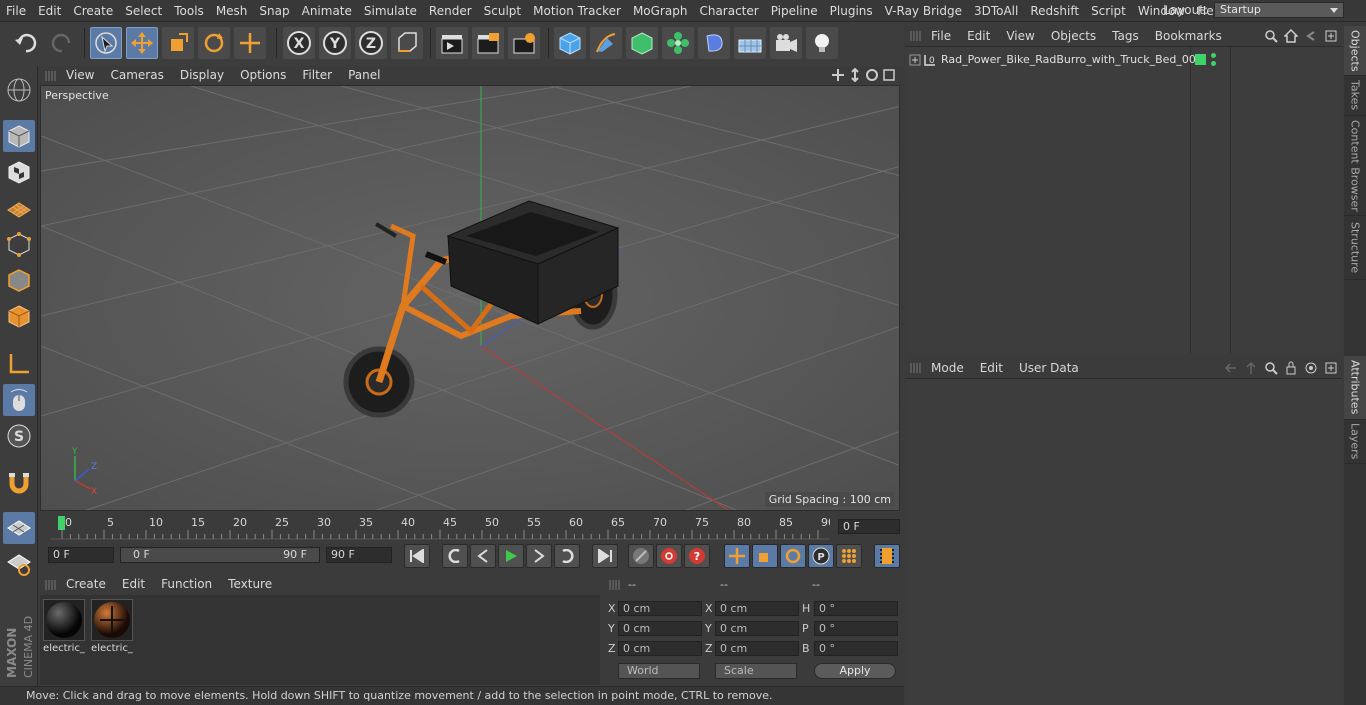 Image resolution: width=1366 pixels, height=705 pixels. Describe the element at coordinates (660, 608) in the screenshot. I see `position-x-field: 0 cm` at that location.